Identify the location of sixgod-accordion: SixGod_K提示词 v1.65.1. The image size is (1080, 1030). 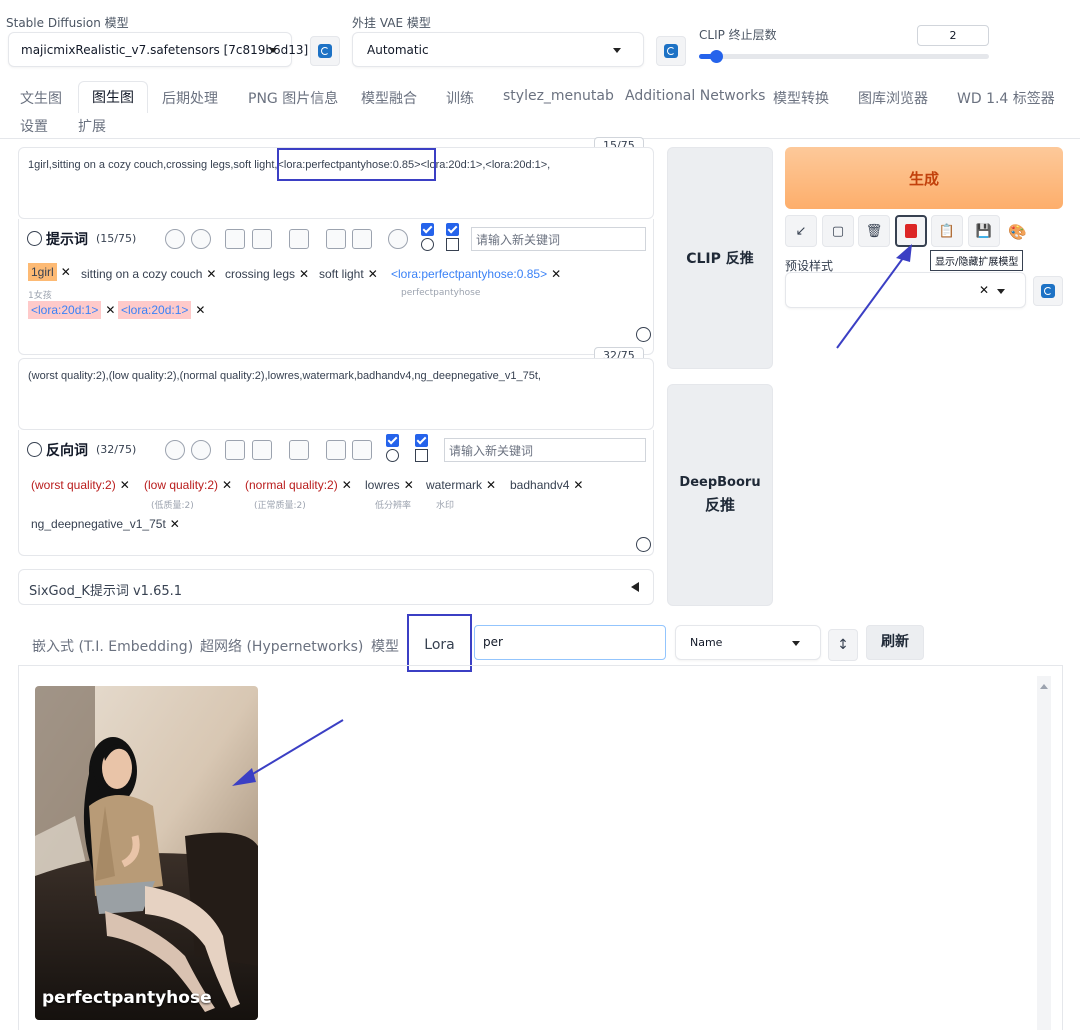
(336, 587).